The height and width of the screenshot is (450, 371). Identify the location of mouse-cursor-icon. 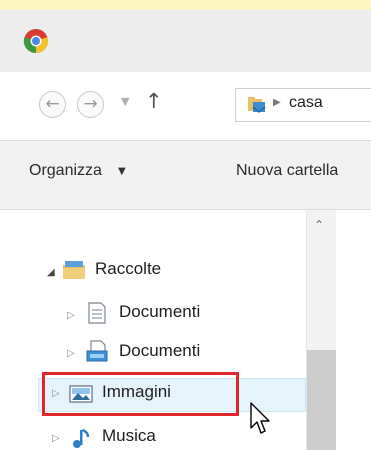
(260, 418).